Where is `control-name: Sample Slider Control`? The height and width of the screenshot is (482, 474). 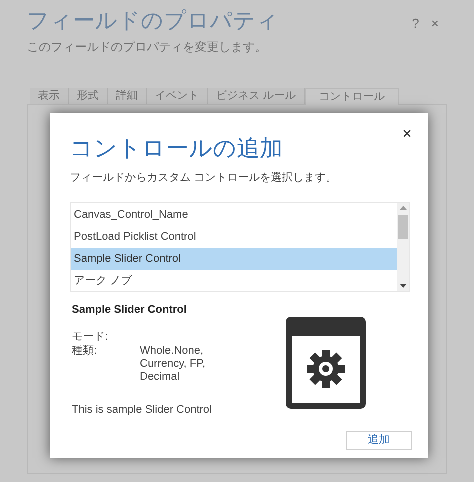 control-name: Sample Slider Control is located at coordinates (130, 310).